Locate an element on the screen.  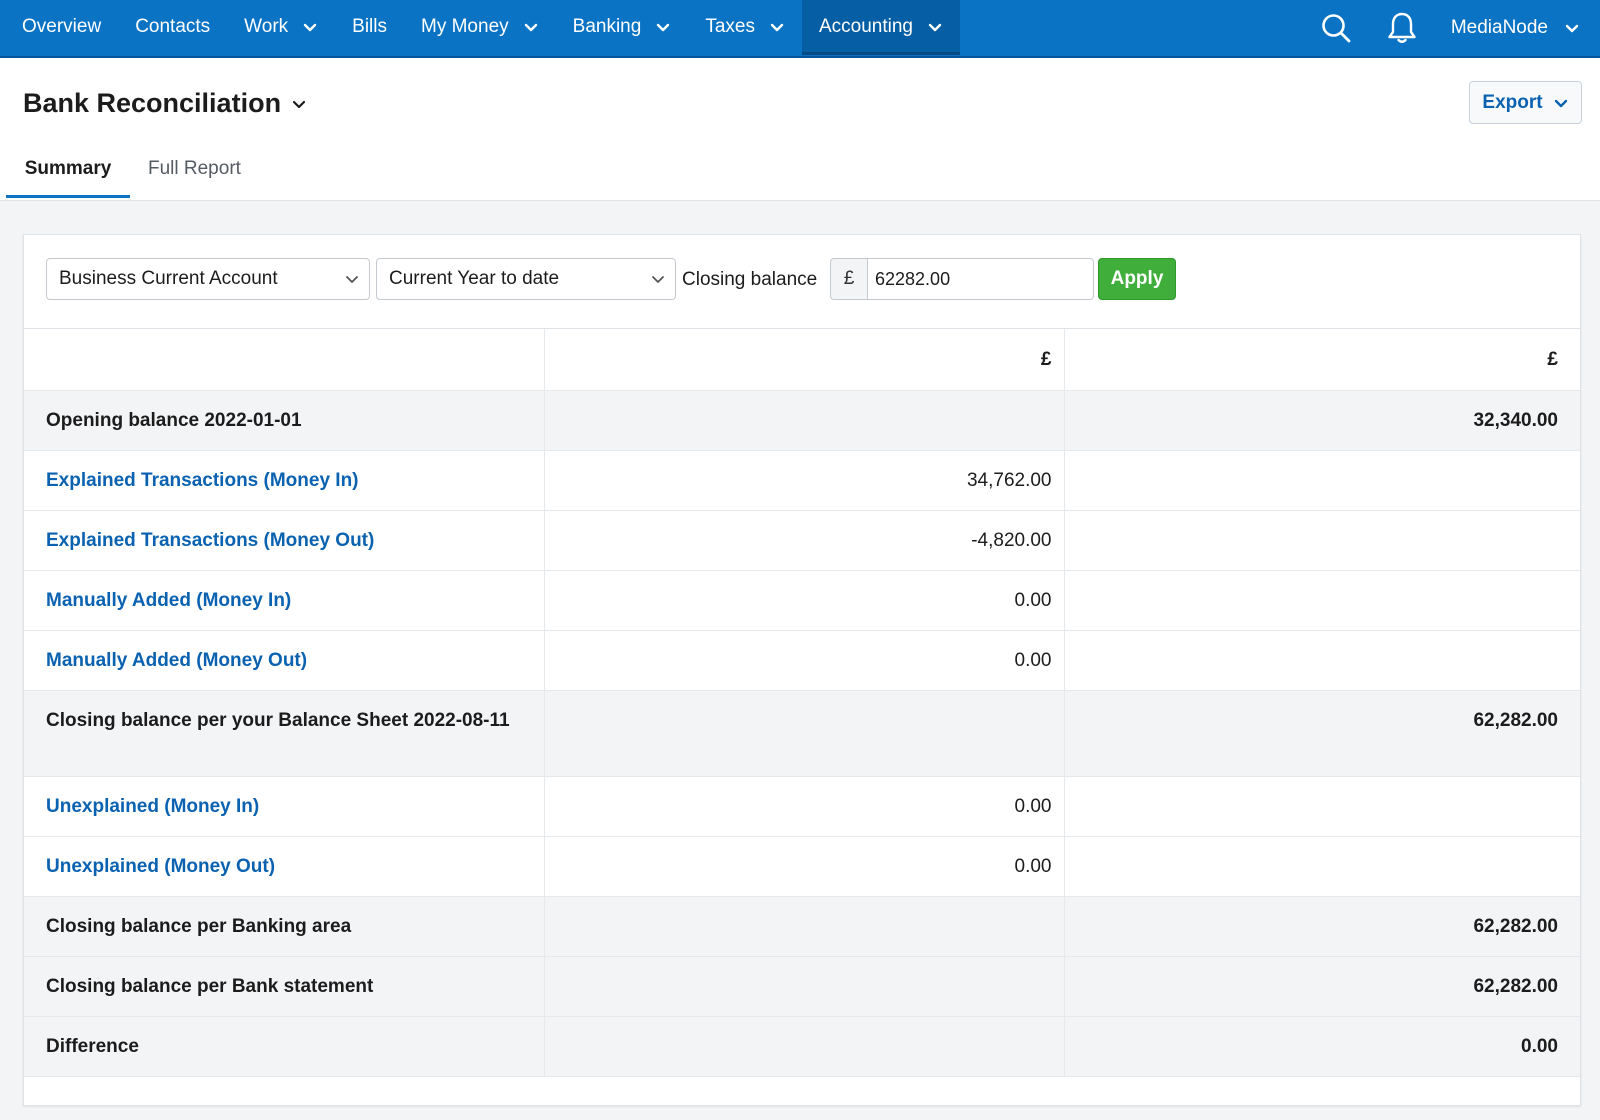
nav-item-my-money: My Money is located at coordinates (480, 27).